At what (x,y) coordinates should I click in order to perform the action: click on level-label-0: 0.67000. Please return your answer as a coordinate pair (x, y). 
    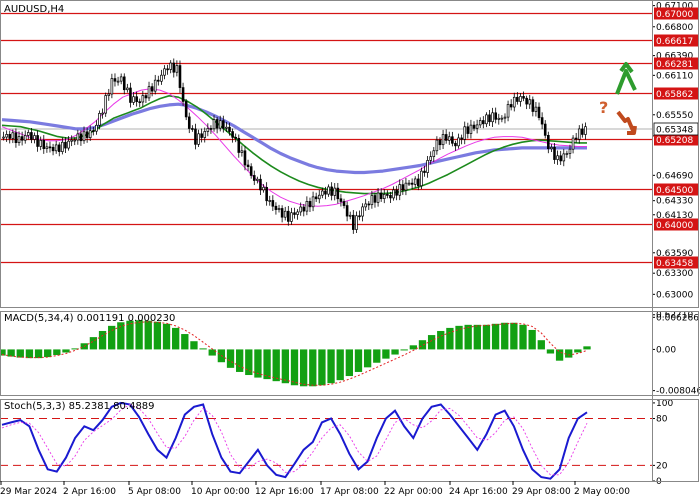
    Looking at the image, I should click on (674, 15).